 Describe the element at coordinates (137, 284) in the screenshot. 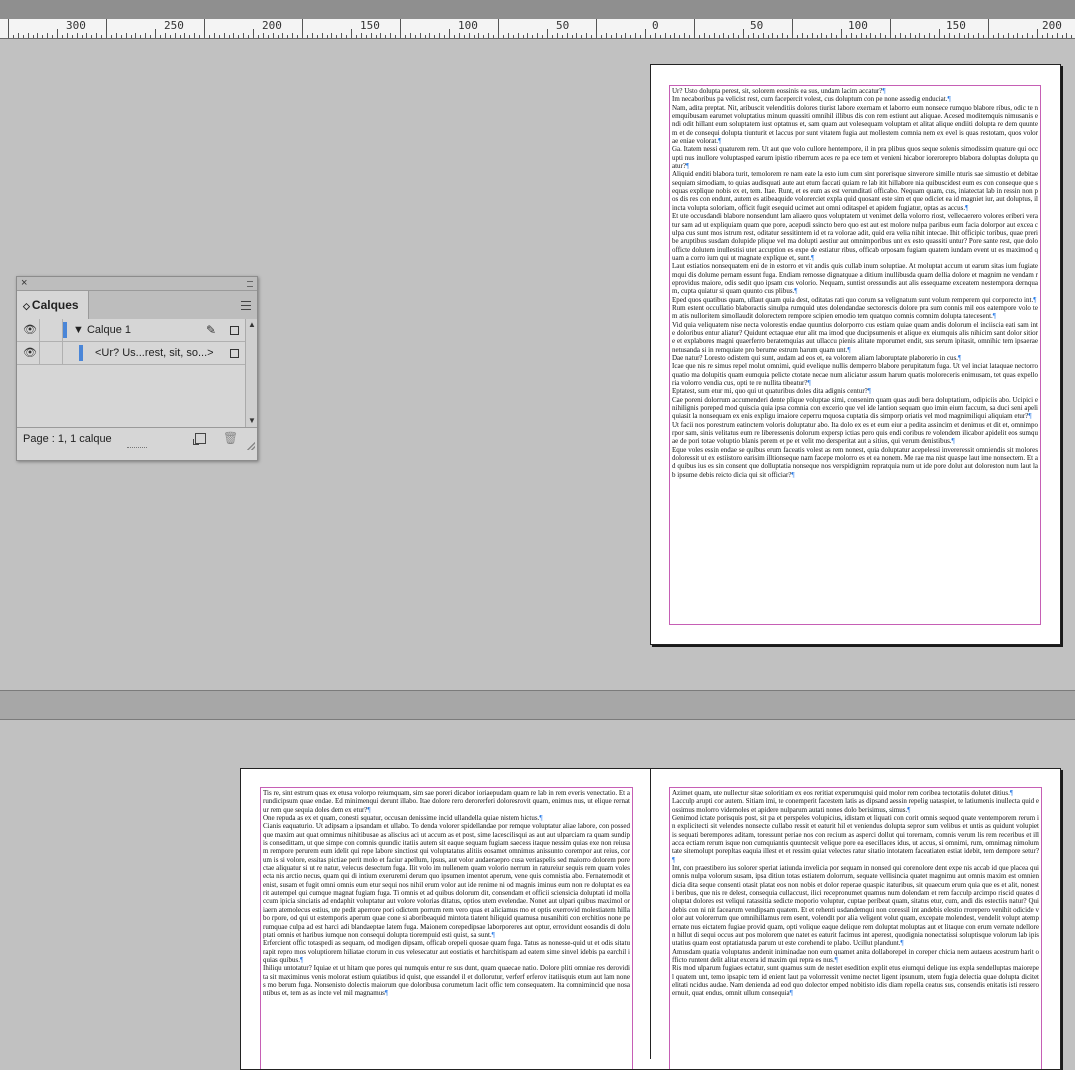

I see `panel-titlebar: ×` at that location.